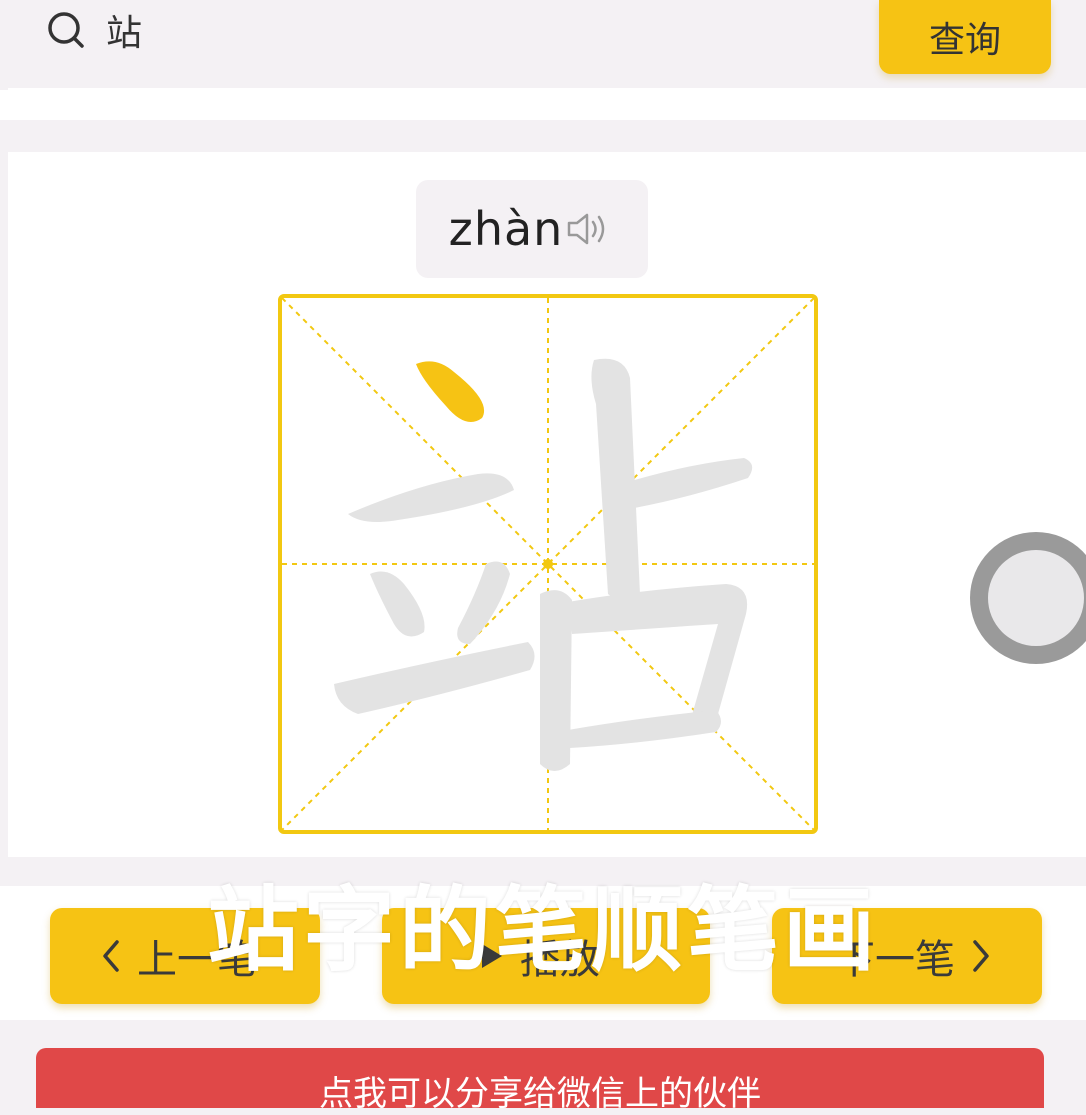 This screenshot has width=1086, height=1115. Describe the element at coordinates (540, 1094) in the screenshot. I see `share-label: 点我可以分享给微信上的伙伴` at that location.